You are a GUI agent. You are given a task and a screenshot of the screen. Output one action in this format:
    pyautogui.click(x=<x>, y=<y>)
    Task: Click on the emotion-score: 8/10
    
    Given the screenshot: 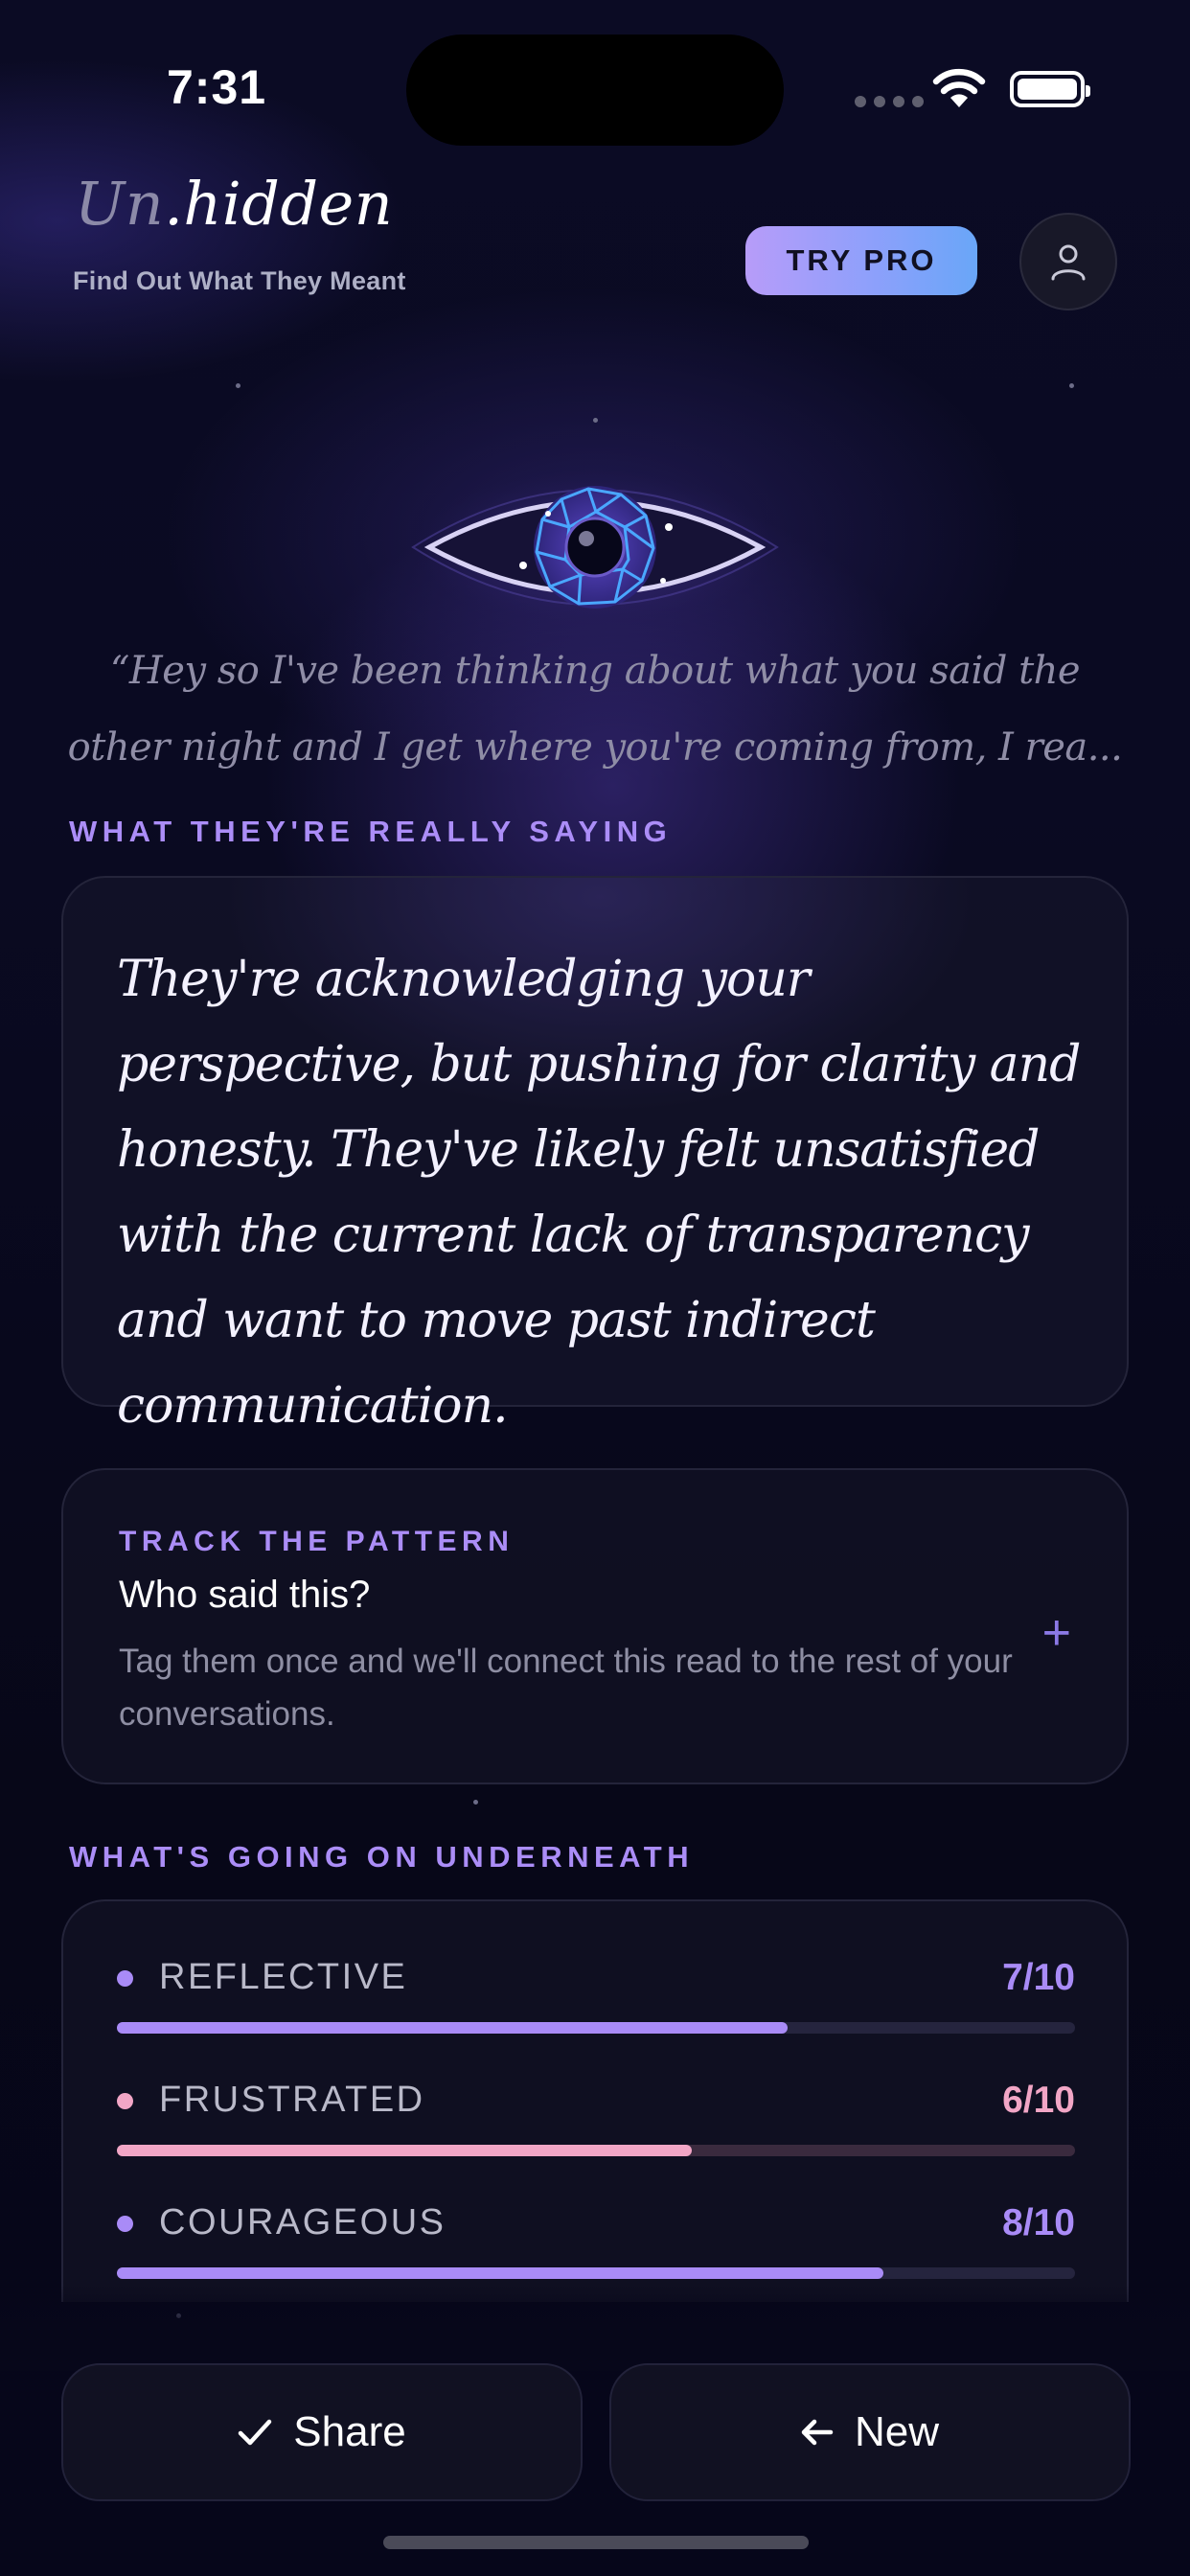 What is the action you would take?
    pyautogui.click(x=1038, y=2222)
    